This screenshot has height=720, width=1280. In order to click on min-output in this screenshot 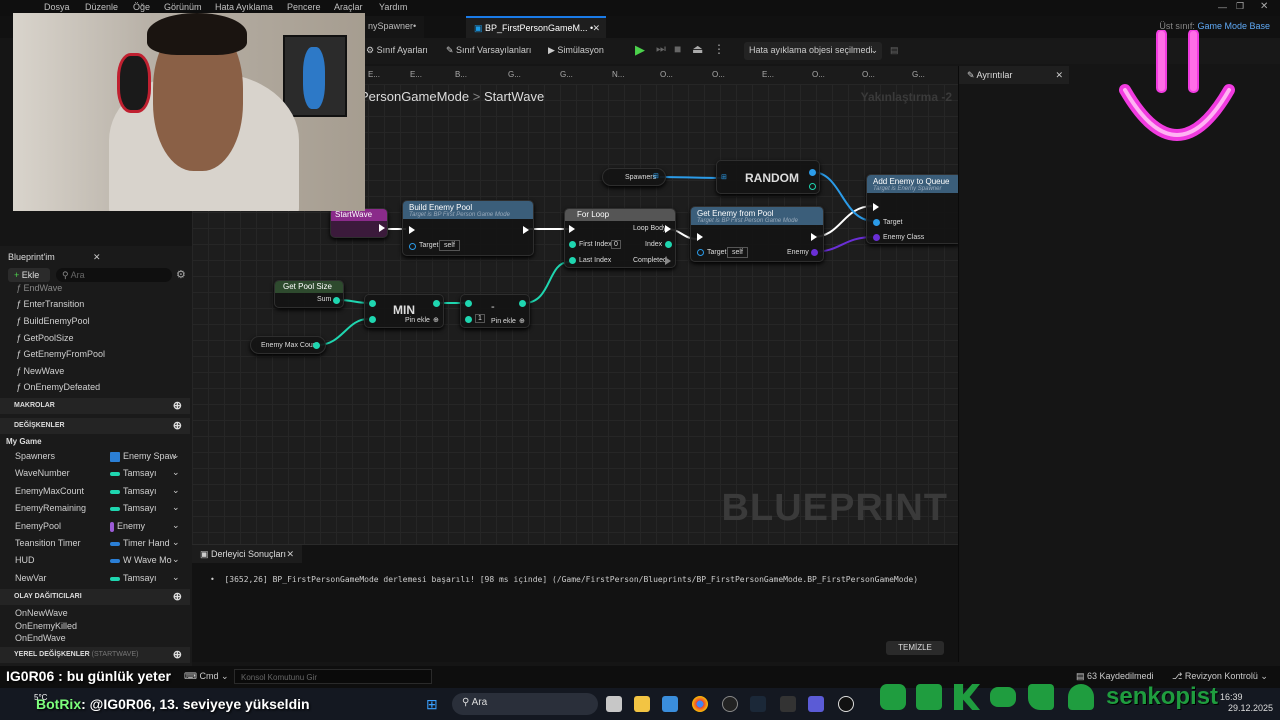, I will do `click(436, 303)`.